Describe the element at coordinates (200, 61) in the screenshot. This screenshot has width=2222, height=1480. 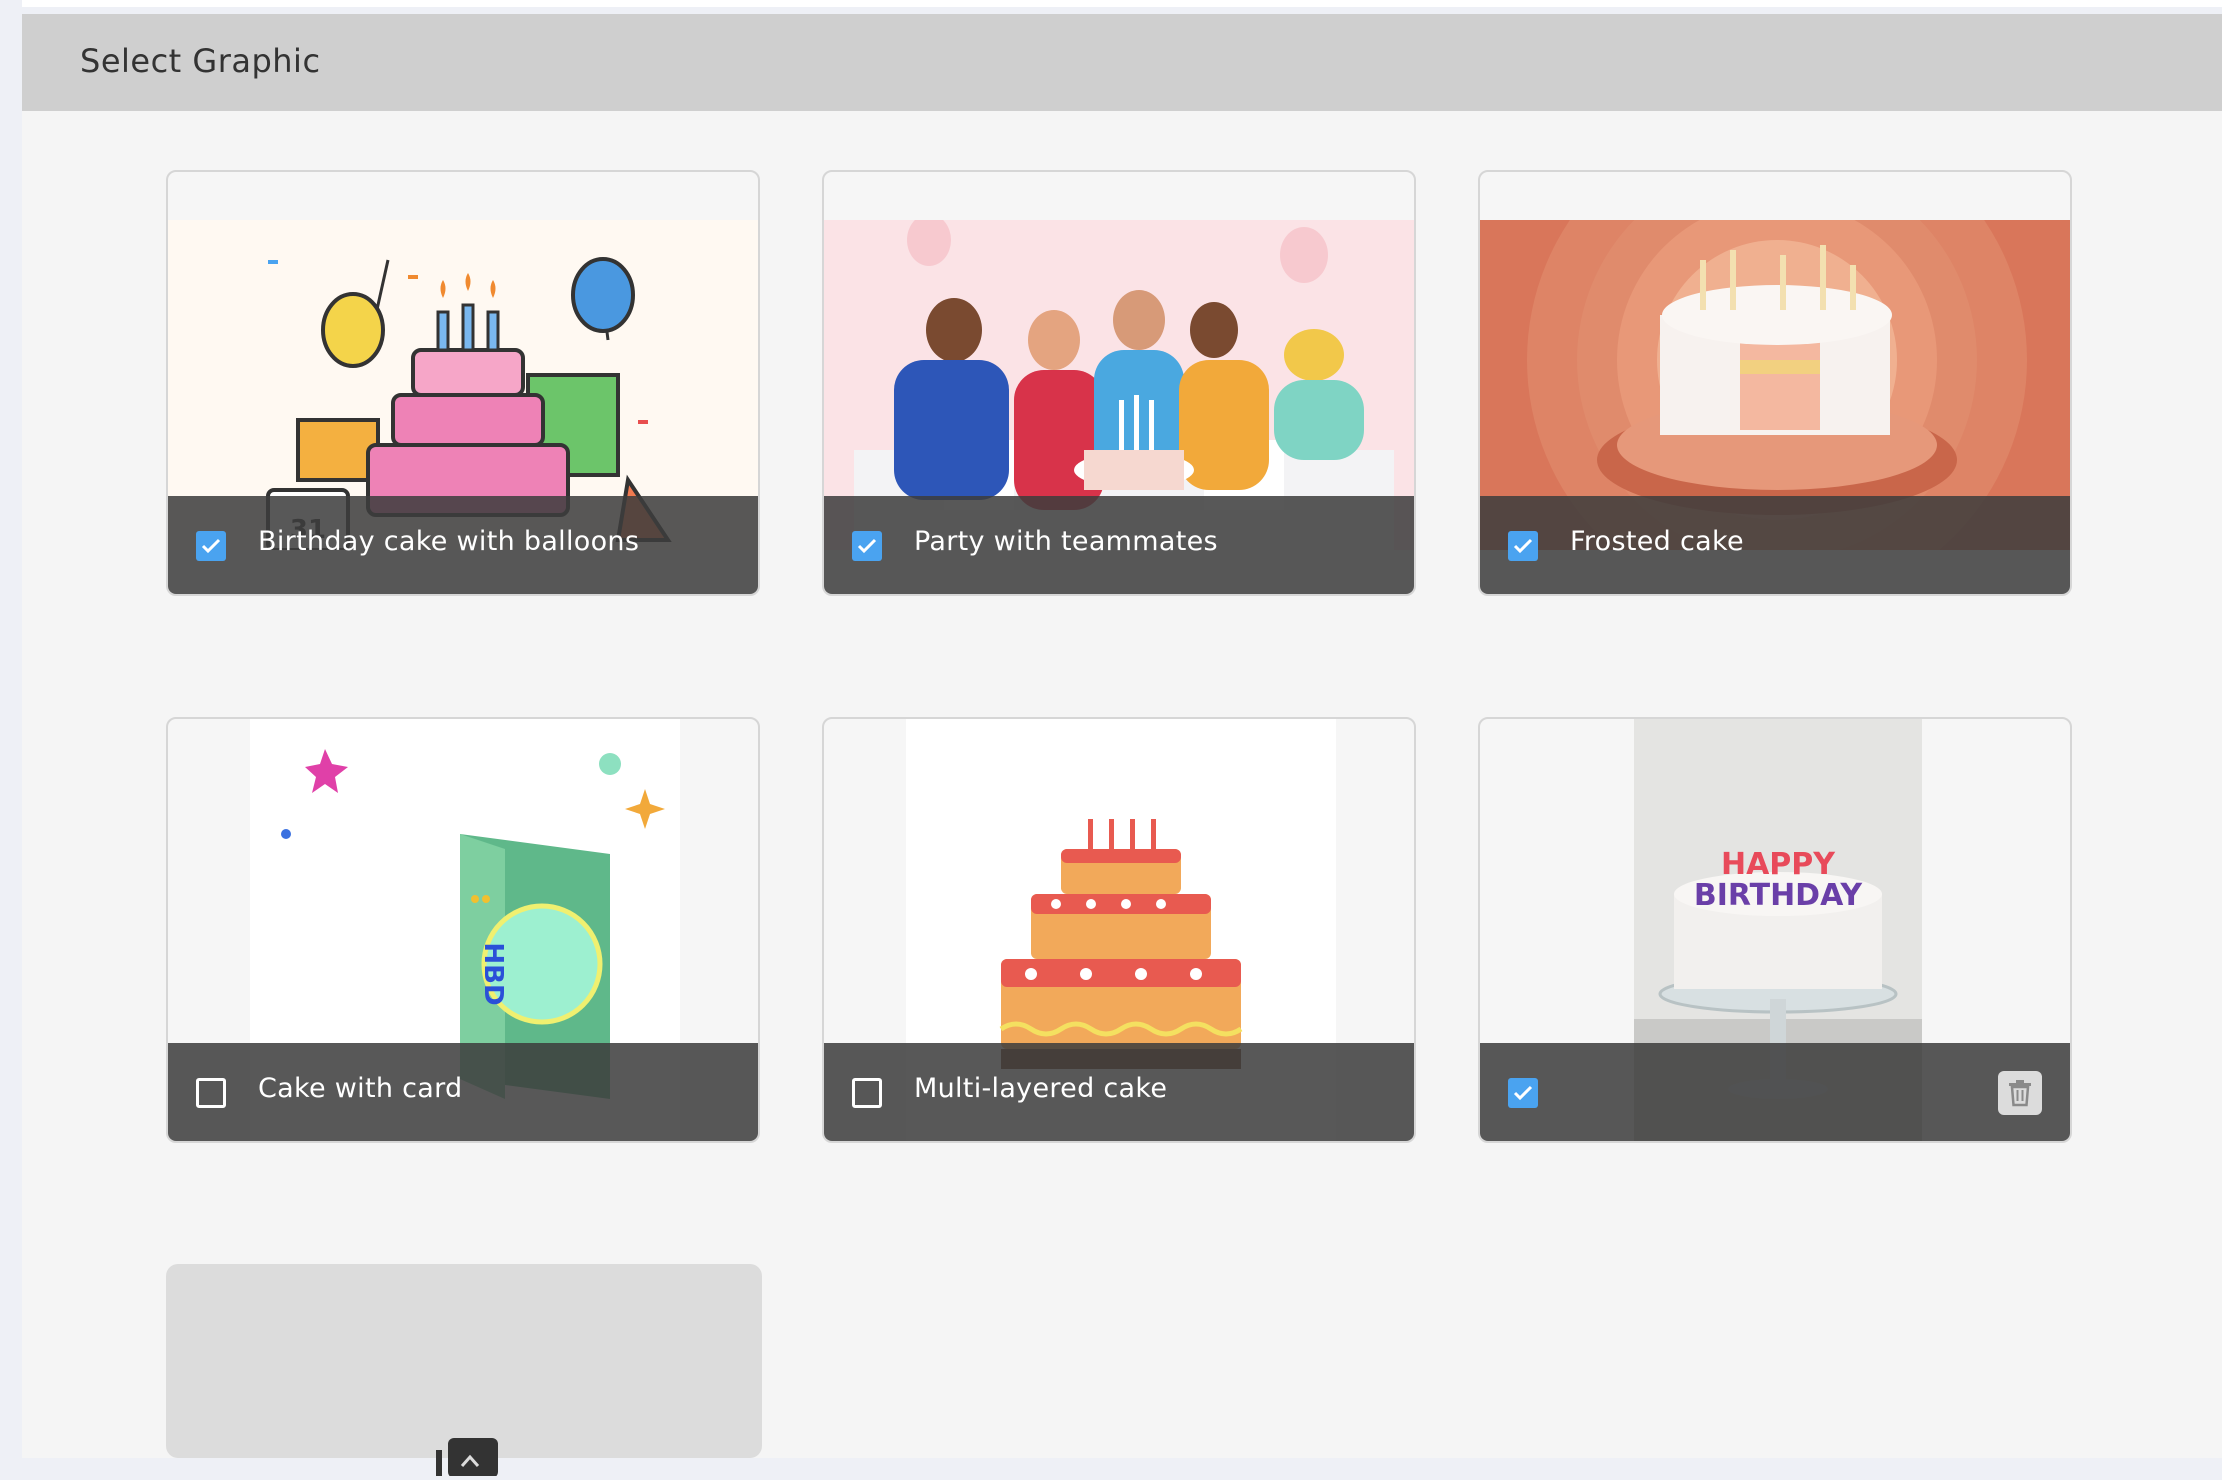
I see `panel-title: Select Graphic` at that location.